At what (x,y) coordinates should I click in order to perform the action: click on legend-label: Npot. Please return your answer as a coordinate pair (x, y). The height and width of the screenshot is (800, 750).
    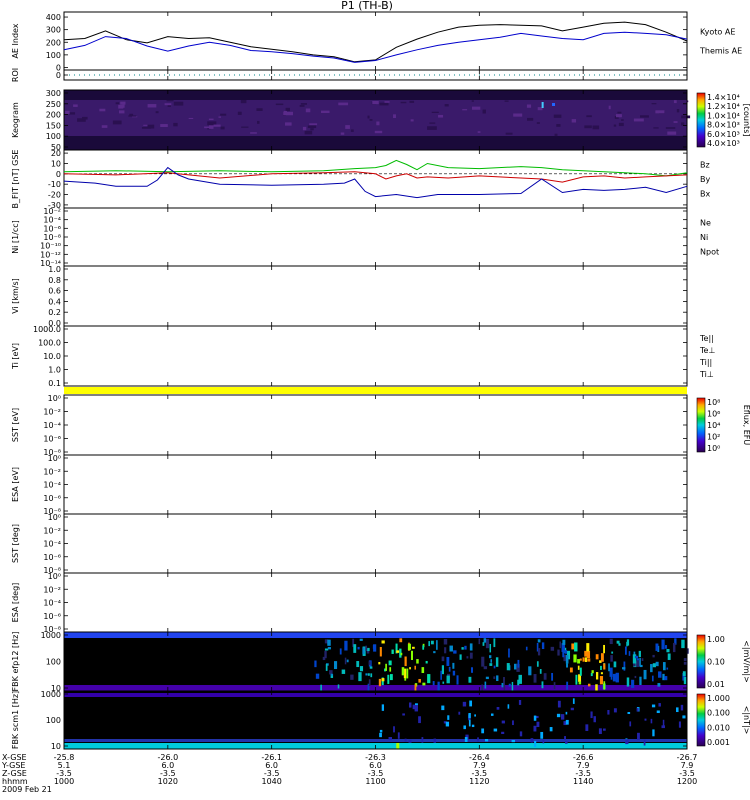
    Looking at the image, I should click on (709, 252).